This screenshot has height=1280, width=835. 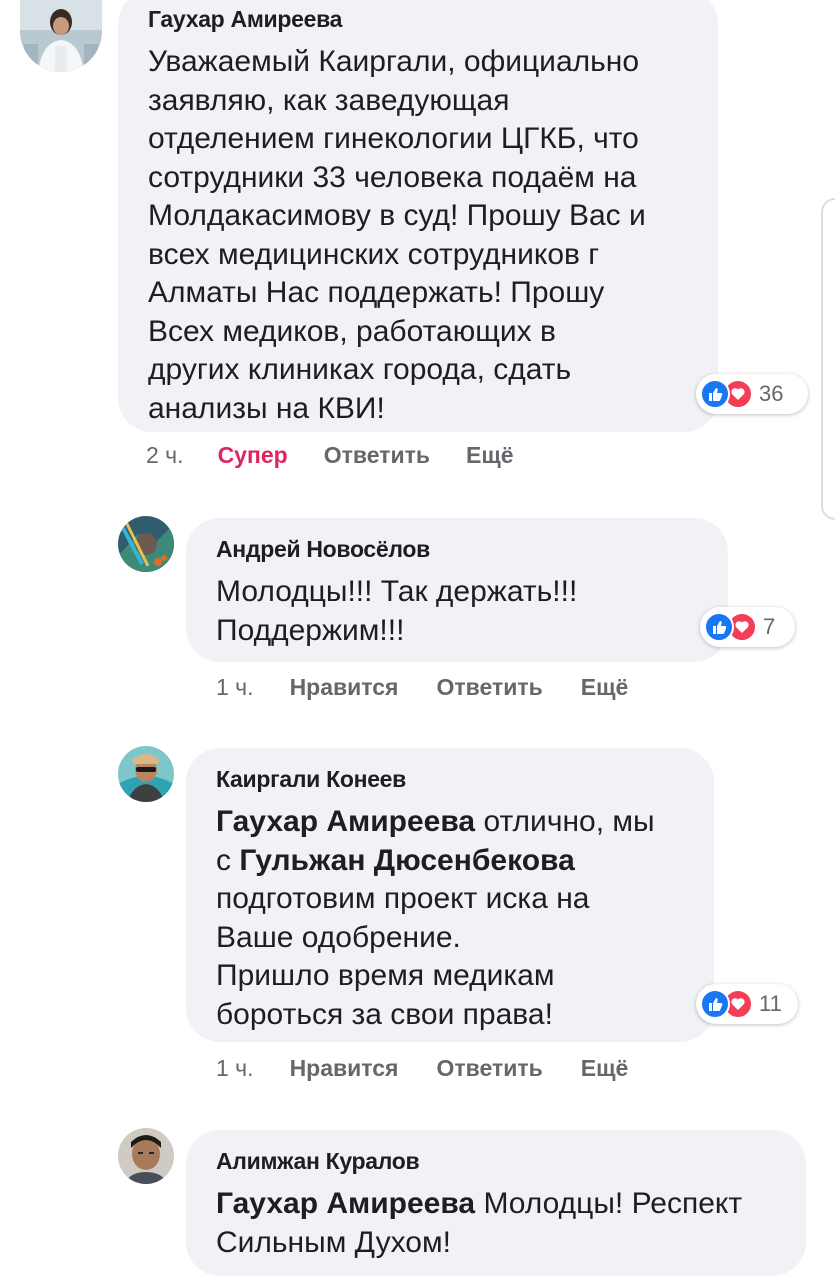 I want to click on comment-text-line: других клиниках города, сдать, so click(x=360, y=369).